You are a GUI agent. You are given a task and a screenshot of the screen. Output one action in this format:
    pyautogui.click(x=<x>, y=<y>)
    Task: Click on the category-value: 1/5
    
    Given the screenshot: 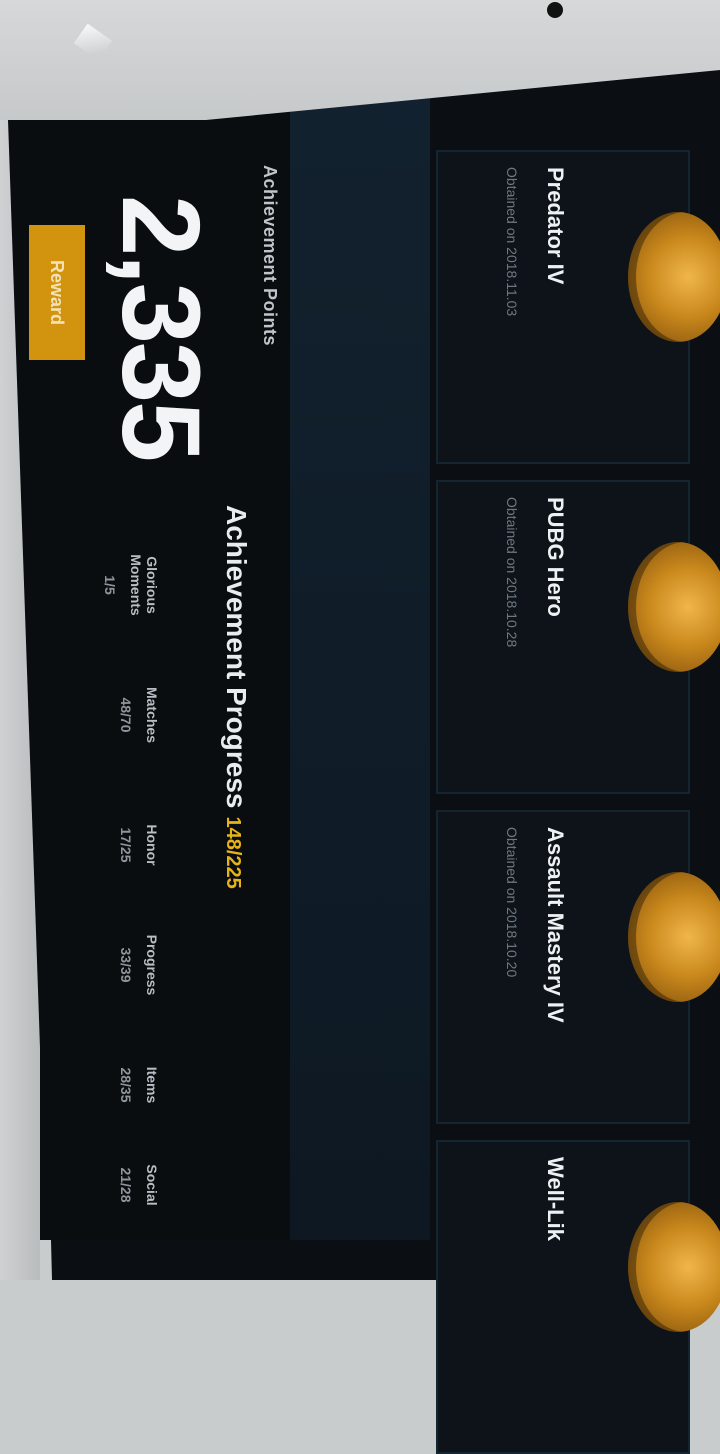 What is the action you would take?
    pyautogui.click(x=110, y=585)
    